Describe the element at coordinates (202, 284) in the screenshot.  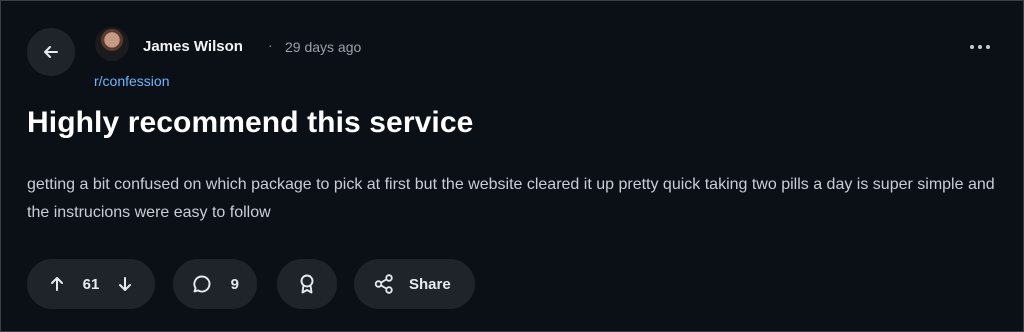
I see `comment-icon` at that location.